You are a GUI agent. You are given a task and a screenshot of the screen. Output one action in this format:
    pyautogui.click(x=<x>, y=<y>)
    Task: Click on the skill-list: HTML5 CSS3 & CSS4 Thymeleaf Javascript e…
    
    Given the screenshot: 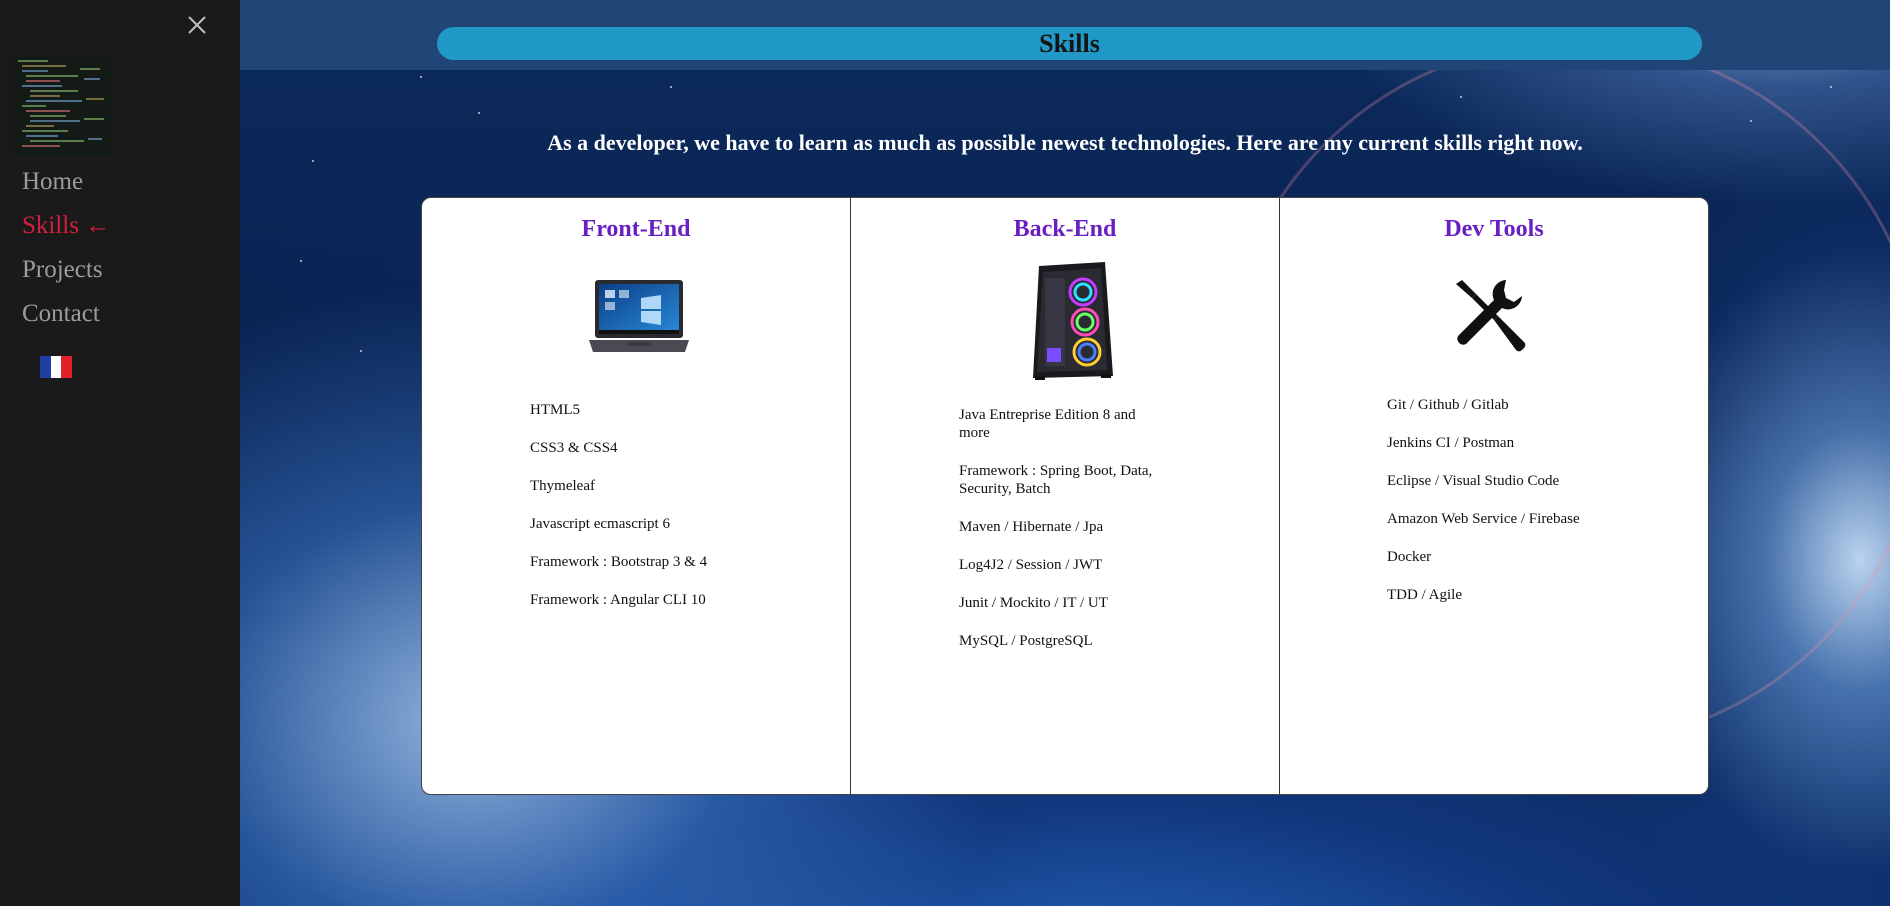 What is the action you would take?
    pyautogui.click(x=640, y=515)
    